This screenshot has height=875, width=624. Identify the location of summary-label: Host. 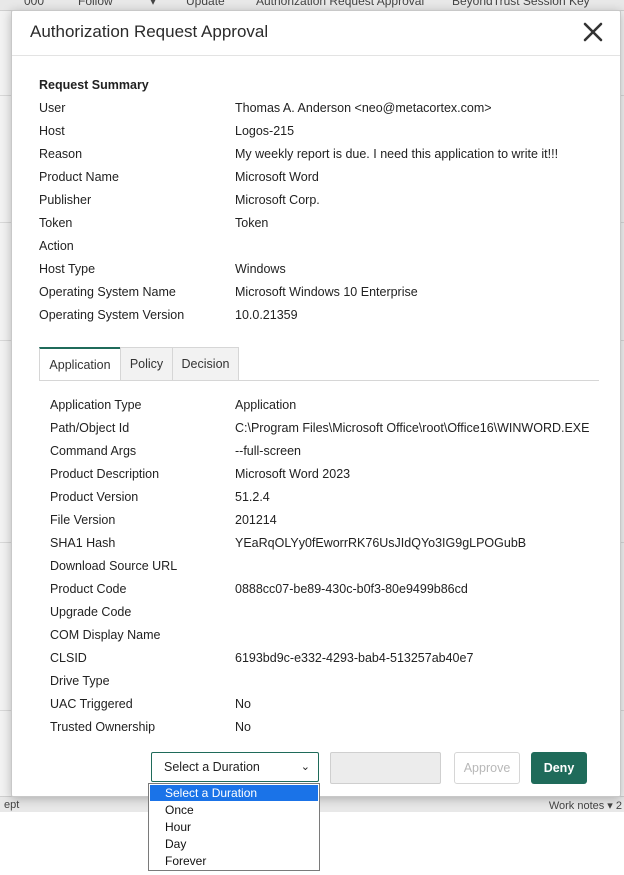
(52, 131).